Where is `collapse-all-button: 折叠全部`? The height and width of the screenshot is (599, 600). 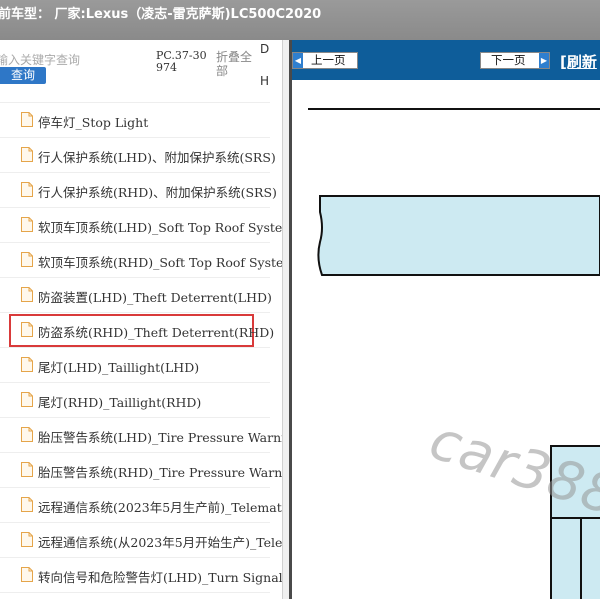 collapse-all-button: 折叠全部 is located at coordinates (236, 64).